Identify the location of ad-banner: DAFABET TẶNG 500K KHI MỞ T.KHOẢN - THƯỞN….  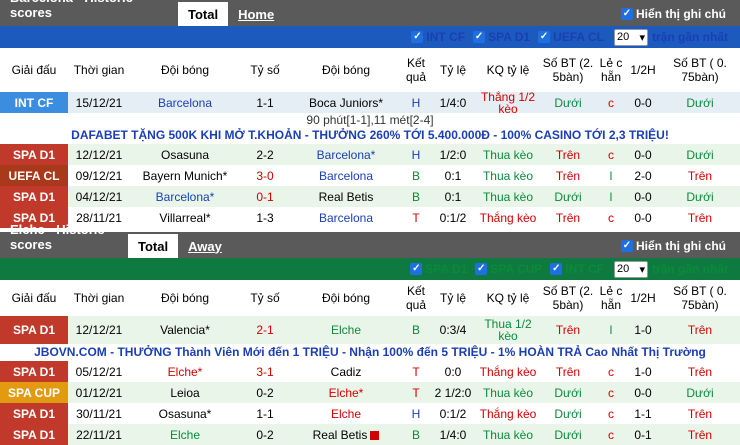
(370, 135).